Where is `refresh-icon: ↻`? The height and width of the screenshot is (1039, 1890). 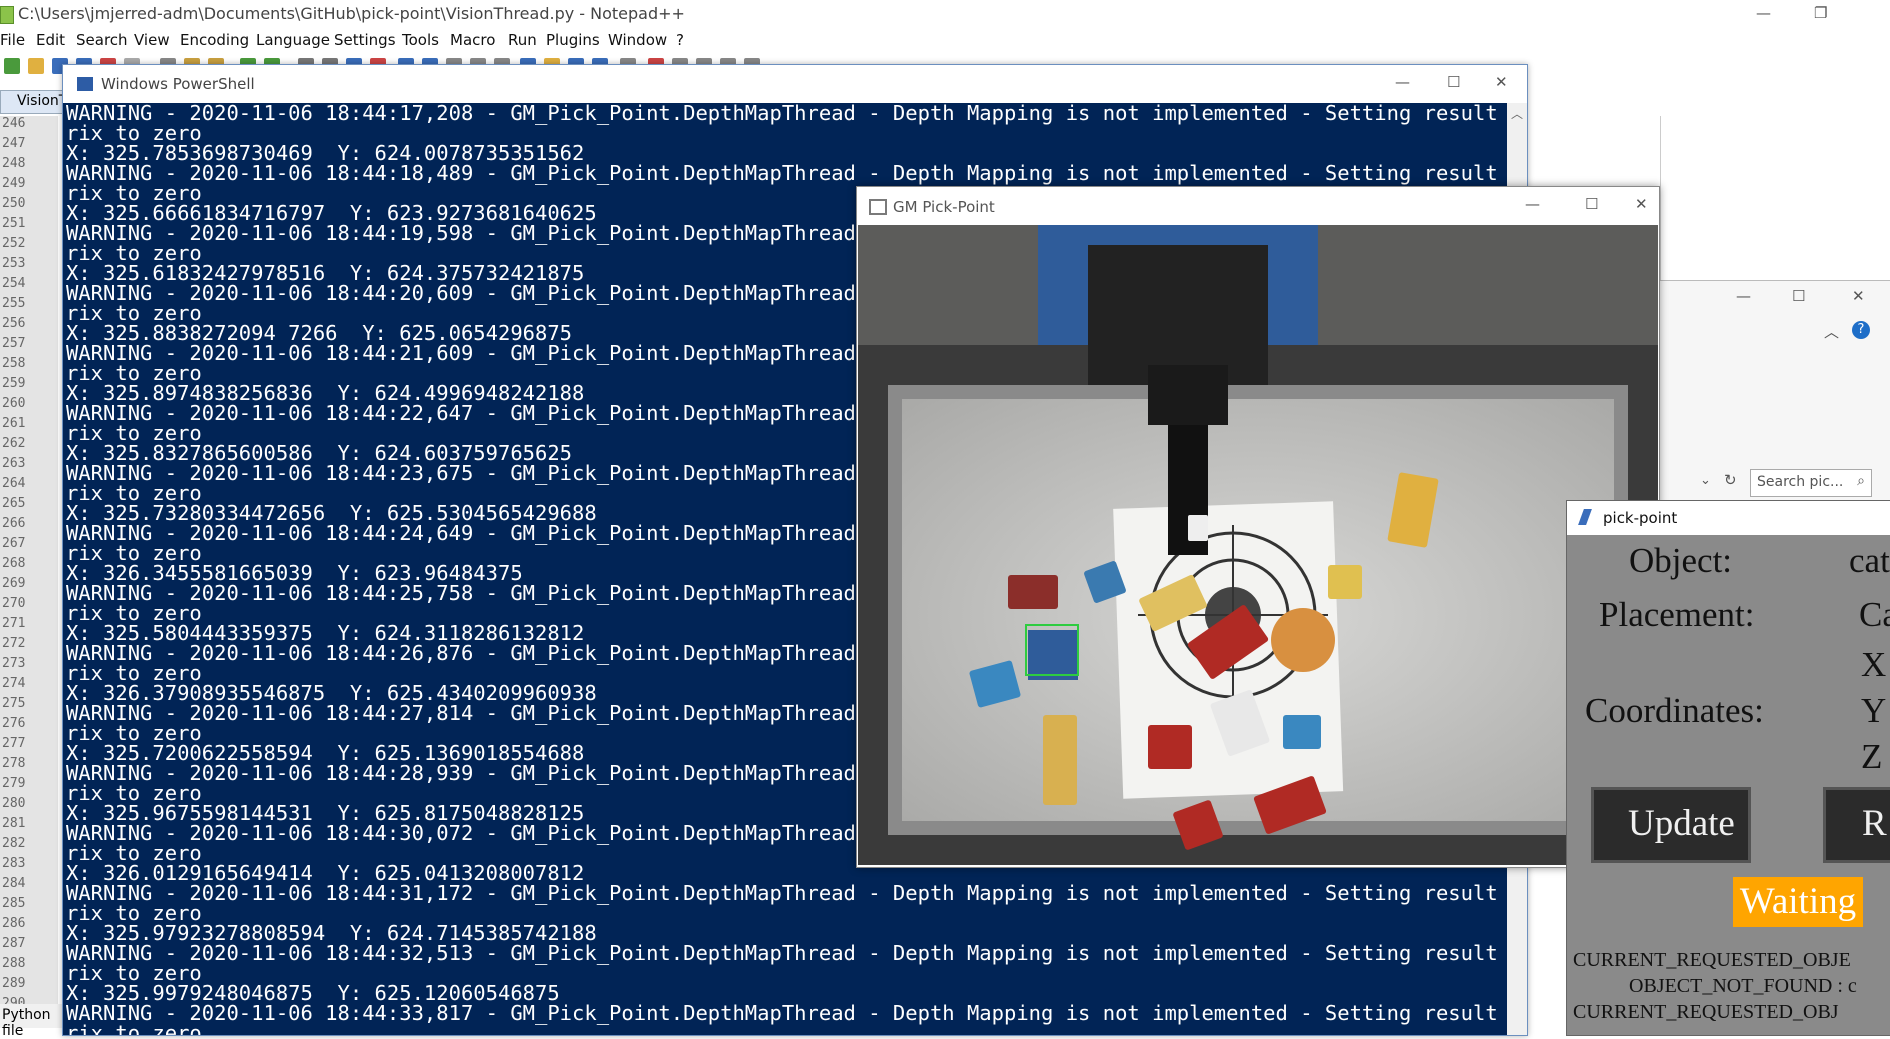 refresh-icon: ↻ is located at coordinates (1730, 480).